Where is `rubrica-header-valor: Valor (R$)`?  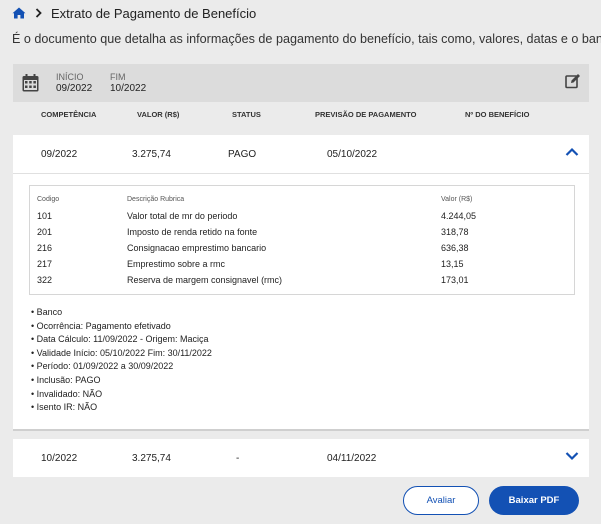 rubrica-header-valor: Valor (R$) is located at coordinates (457, 199).